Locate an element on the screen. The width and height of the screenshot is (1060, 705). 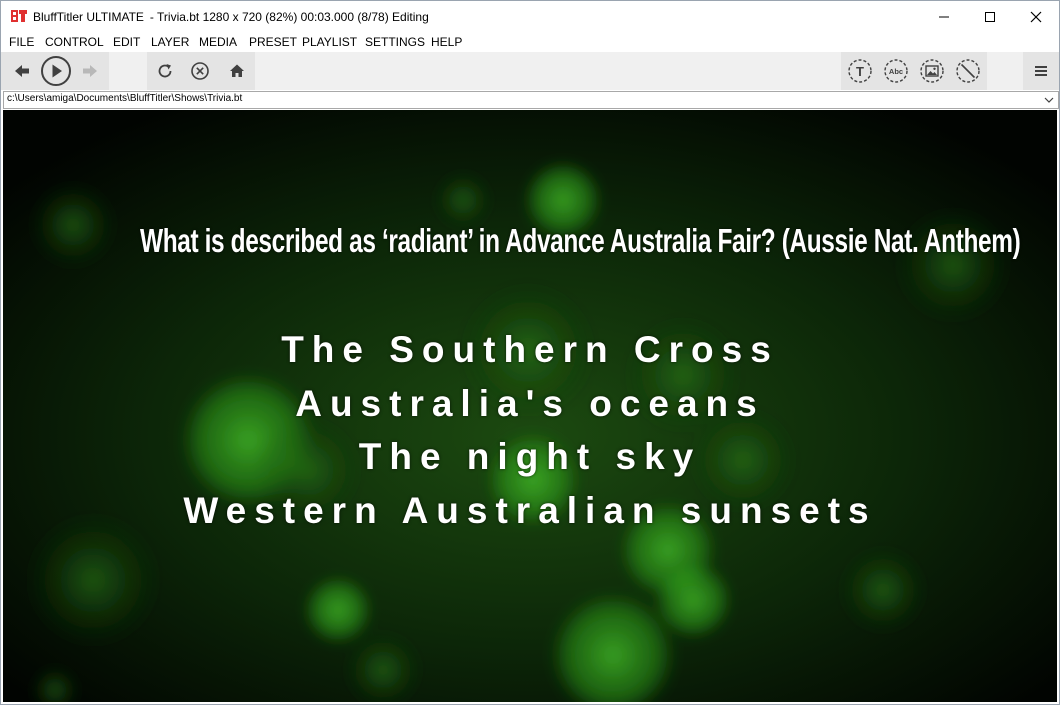
maximize-icon is located at coordinates (990, 17).